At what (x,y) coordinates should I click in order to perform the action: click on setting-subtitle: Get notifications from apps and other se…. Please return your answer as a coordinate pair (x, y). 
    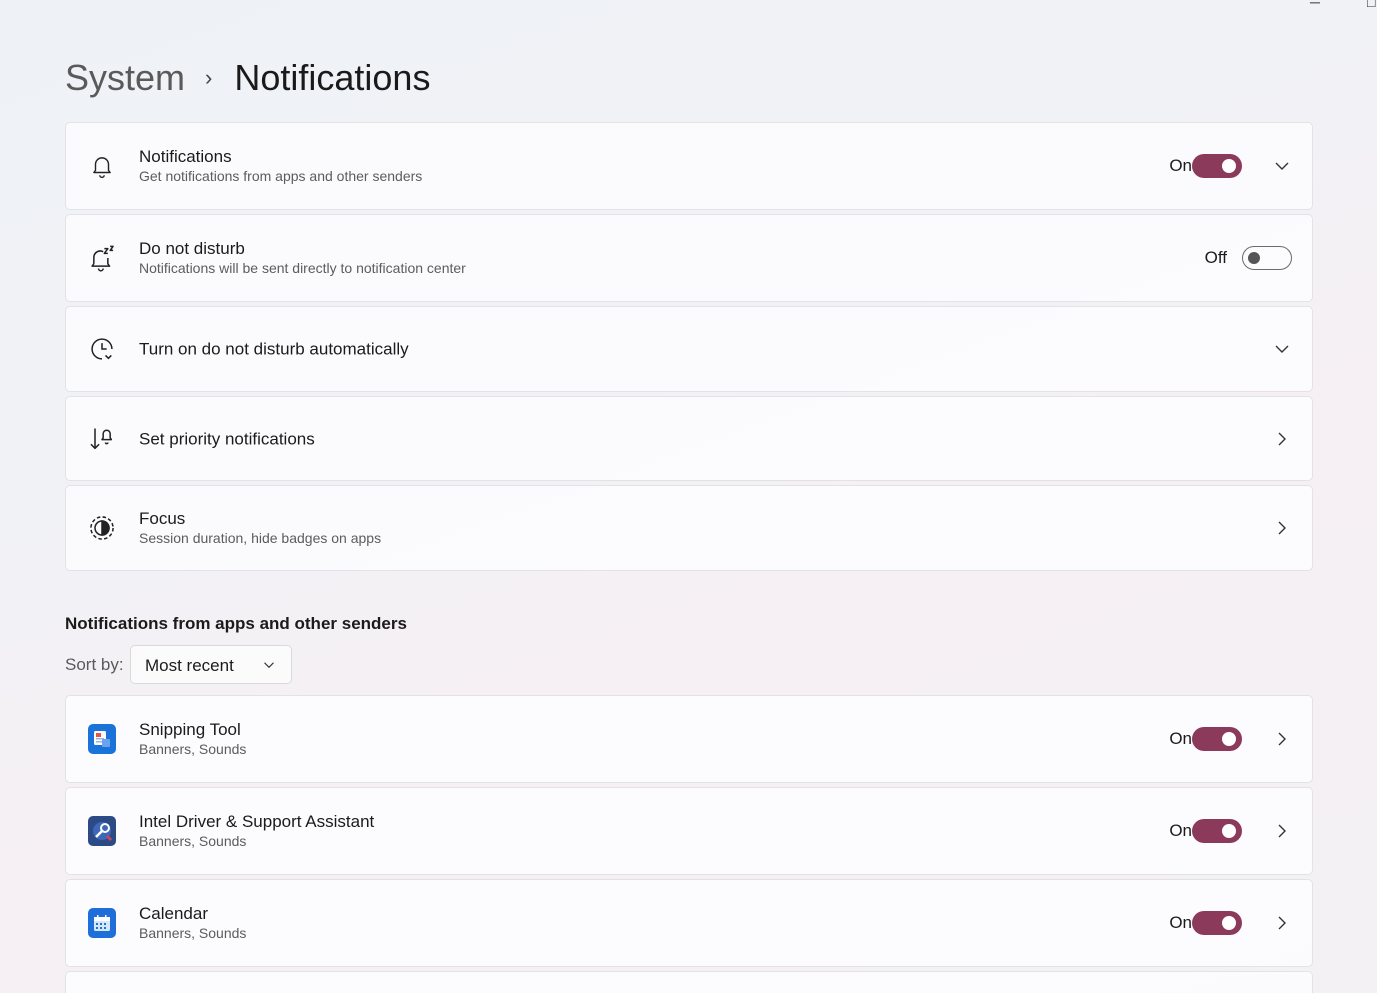
    Looking at the image, I should click on (281, 176).